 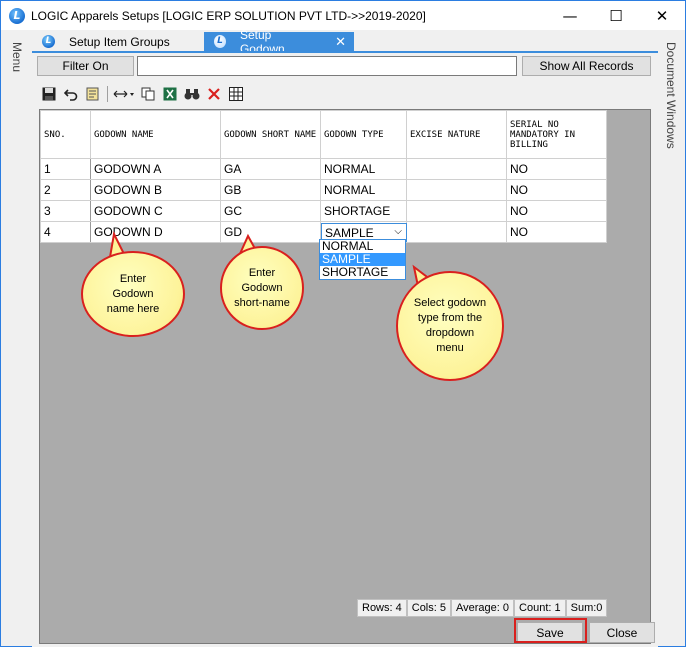 I want to click on callout-text: Enter Godown short-name, so click(x=262, y=287).